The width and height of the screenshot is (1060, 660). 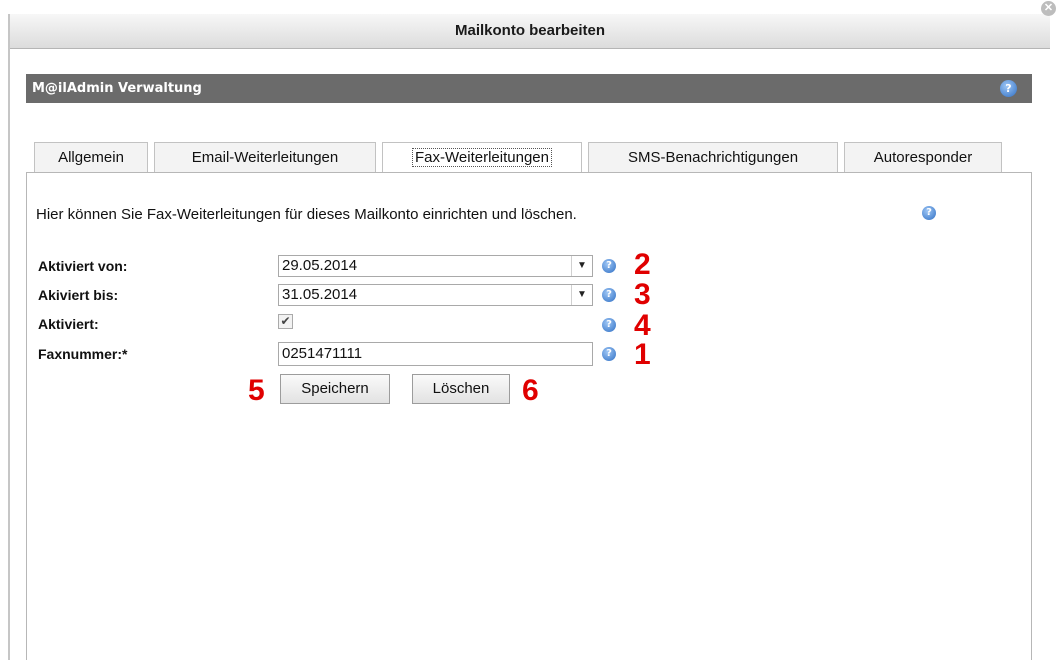 I want to click on tab-fax-weiterleitungen: Fax-Weiterleitungen, so click(x=482, y=158).